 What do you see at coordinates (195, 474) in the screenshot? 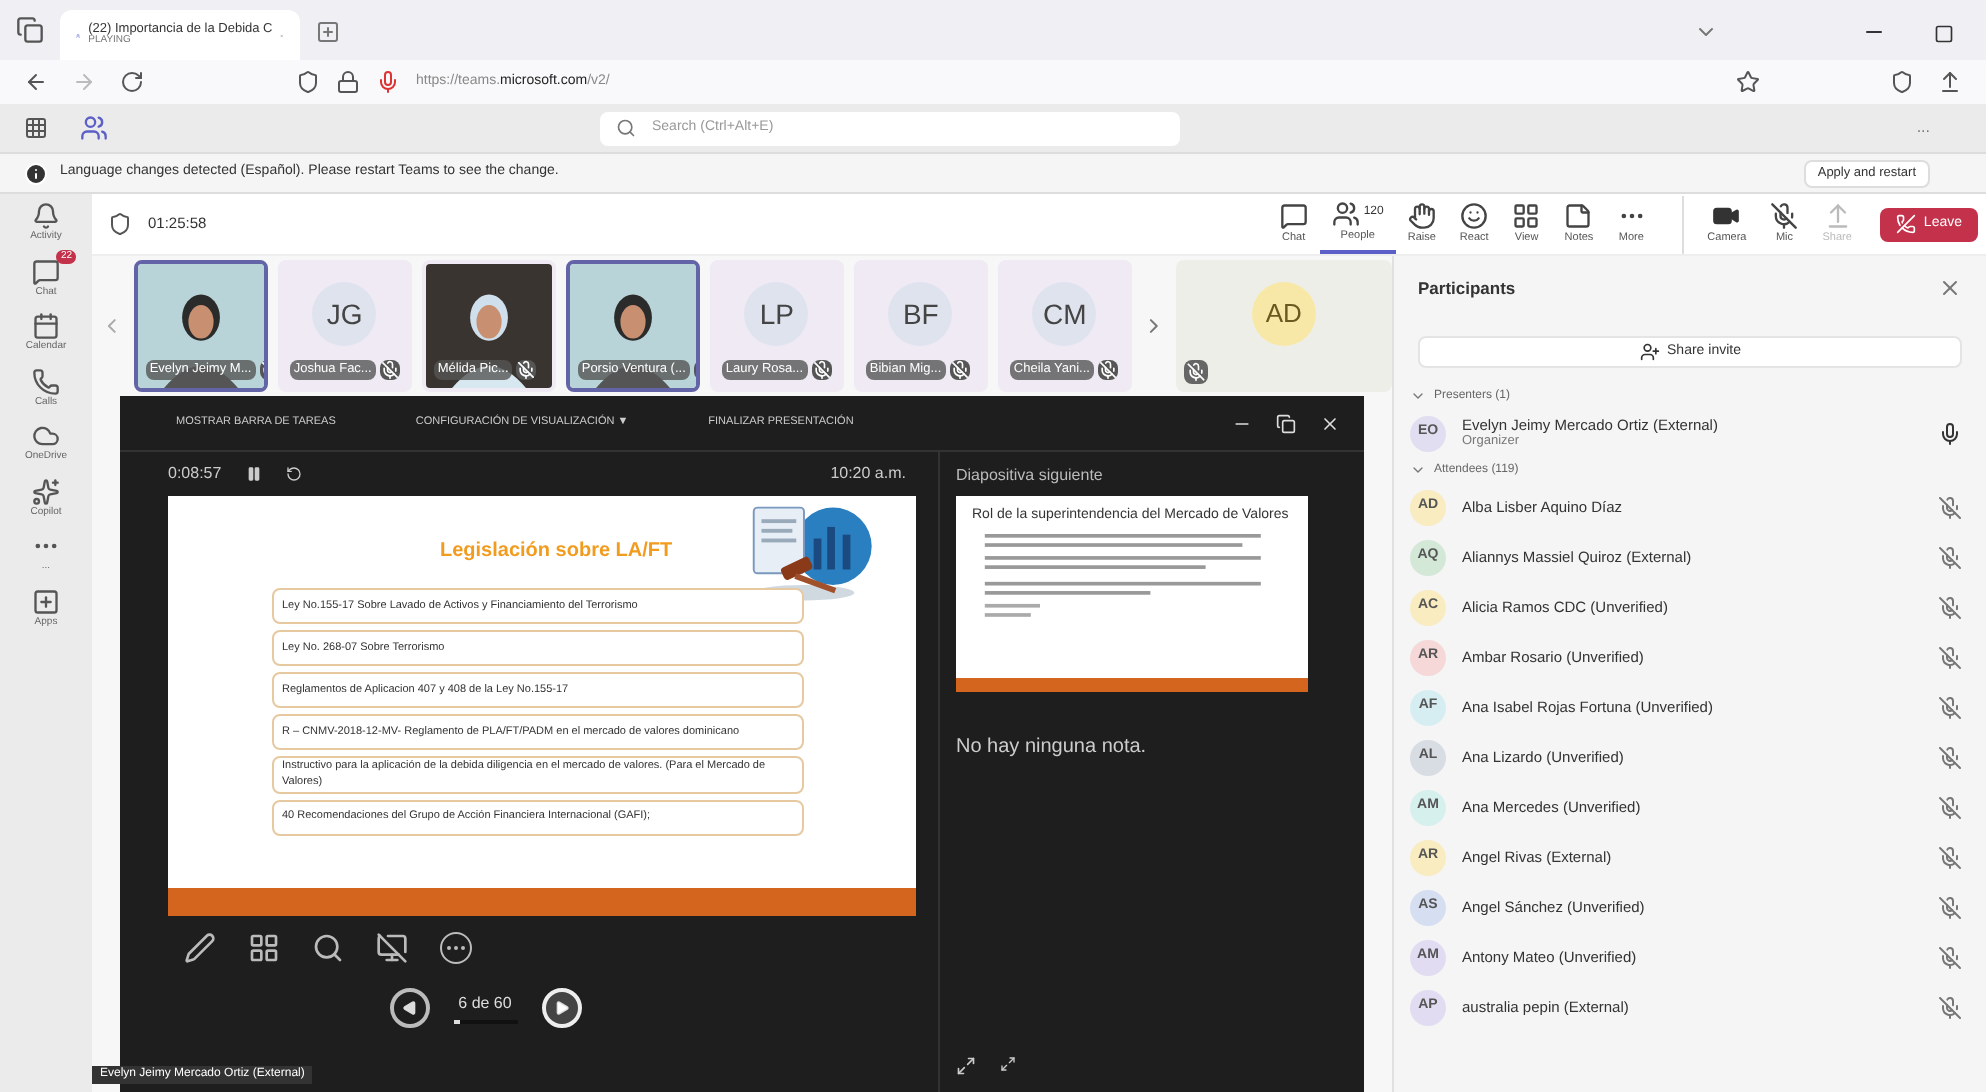
I see `elapsed-time: 0:08:57` at bounding box center [195, 474].